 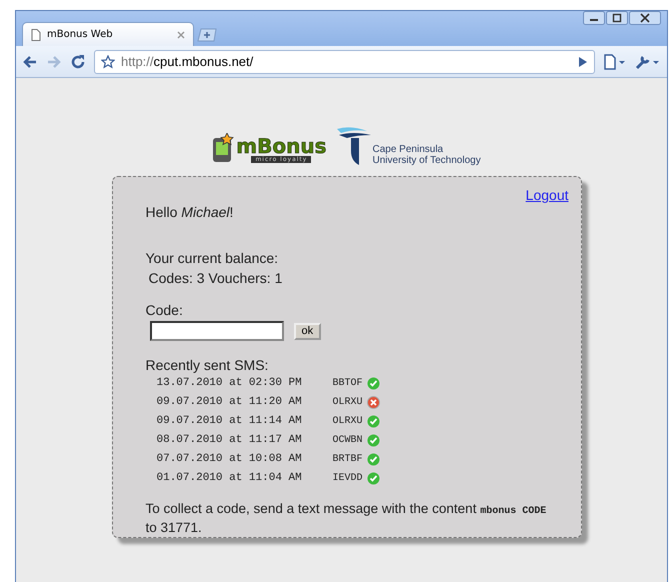 What do you see at coordinates (347, 518) in the screenshot?
I see `instruction-text: To collect a code, send a text message with the content mbonus CODE to 31771.` at bounding box center [347, 518].